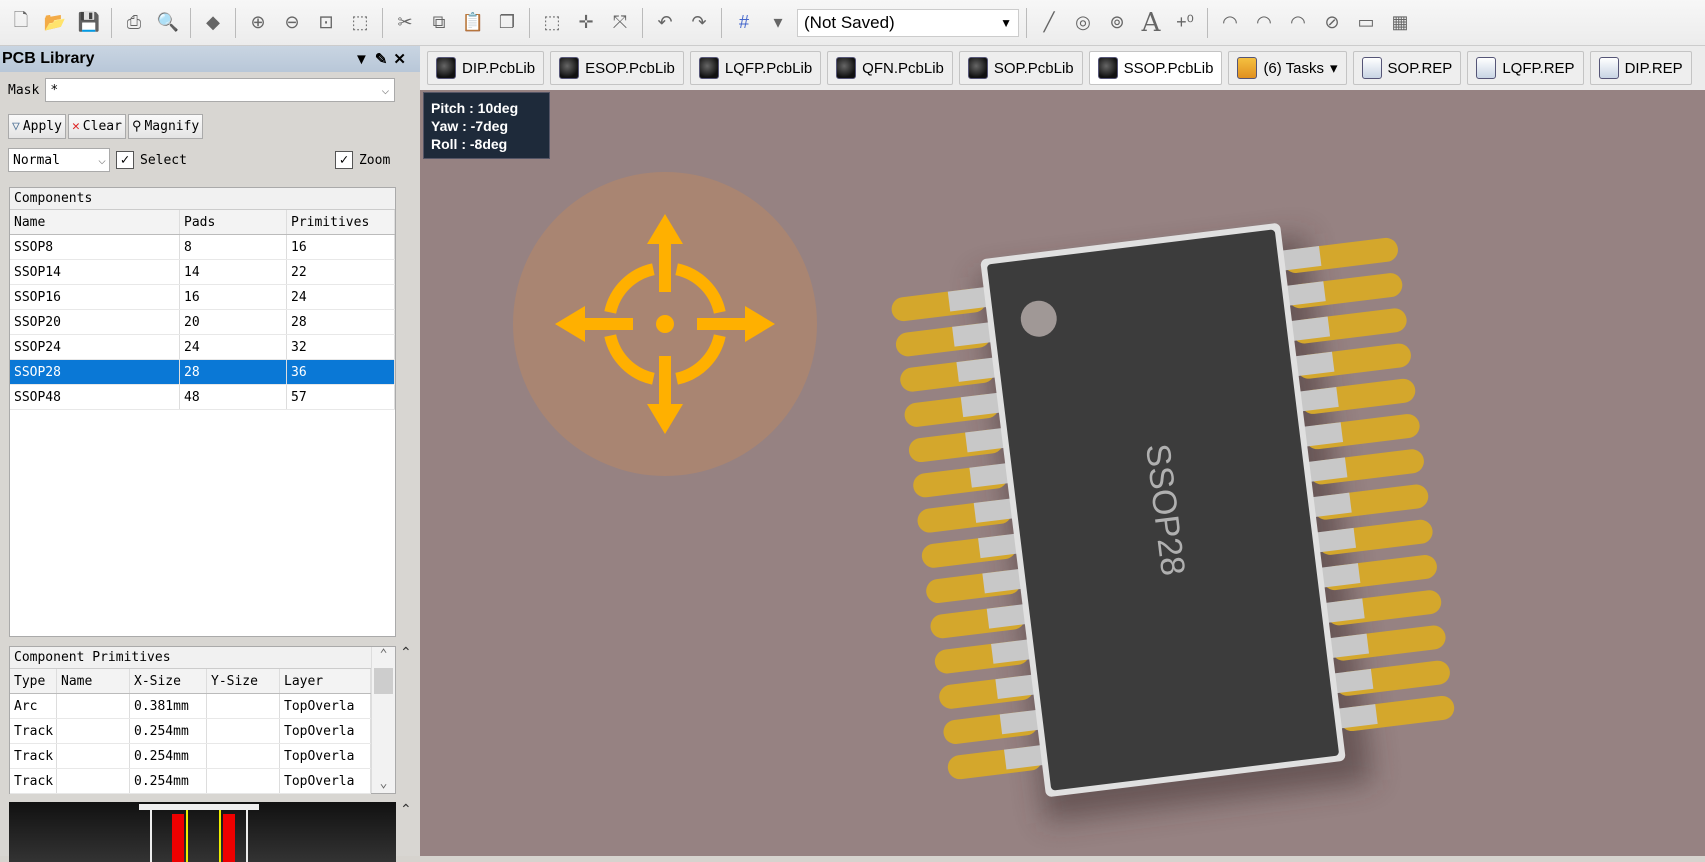 This screenshot has width=1705, height=862. I want to click on clear-button: ✕ Clear, so click(96, 126).